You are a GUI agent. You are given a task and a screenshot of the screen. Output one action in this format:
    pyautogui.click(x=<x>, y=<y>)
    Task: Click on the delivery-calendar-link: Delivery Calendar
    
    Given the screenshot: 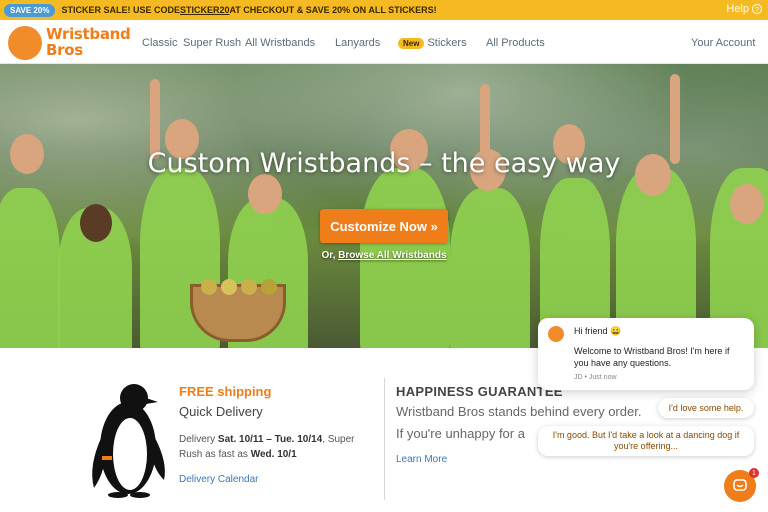 What is the action you would take?
    pyautogui.click(x=218, y=479)
    